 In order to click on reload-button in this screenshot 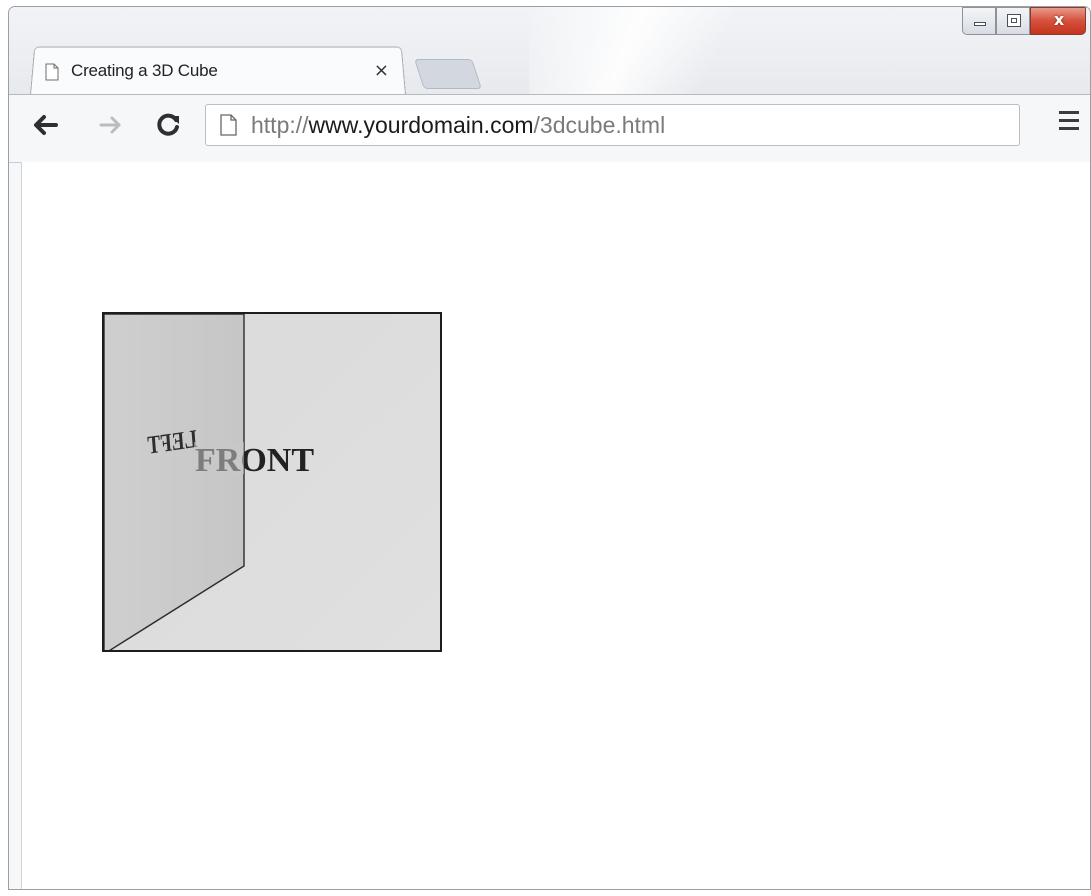, I will do `click(169, 125)`.